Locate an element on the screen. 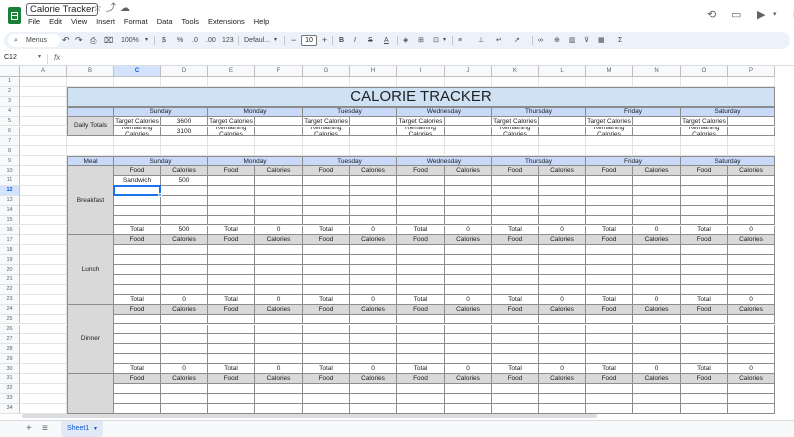  row-header: 7 is located at coordinates (10, 141).